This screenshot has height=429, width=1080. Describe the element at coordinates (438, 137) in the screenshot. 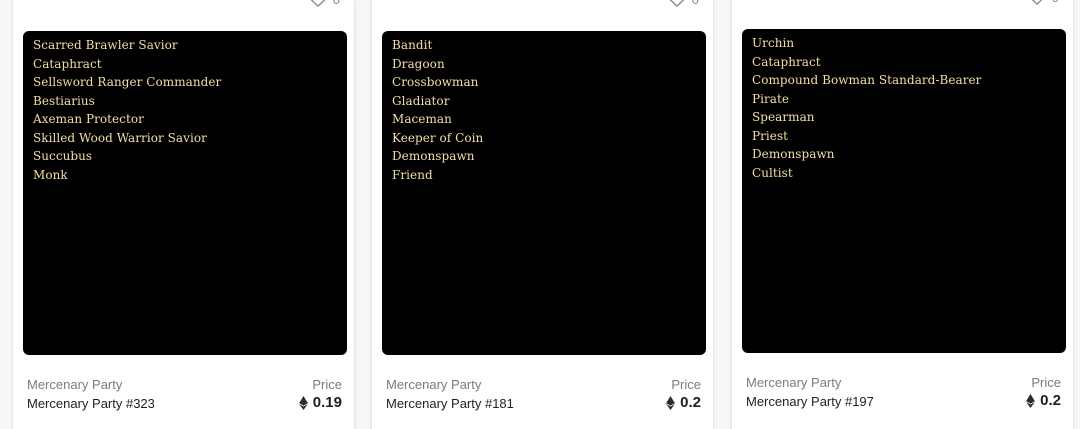

I see `trait-item: Keeper of Coin` at that location.